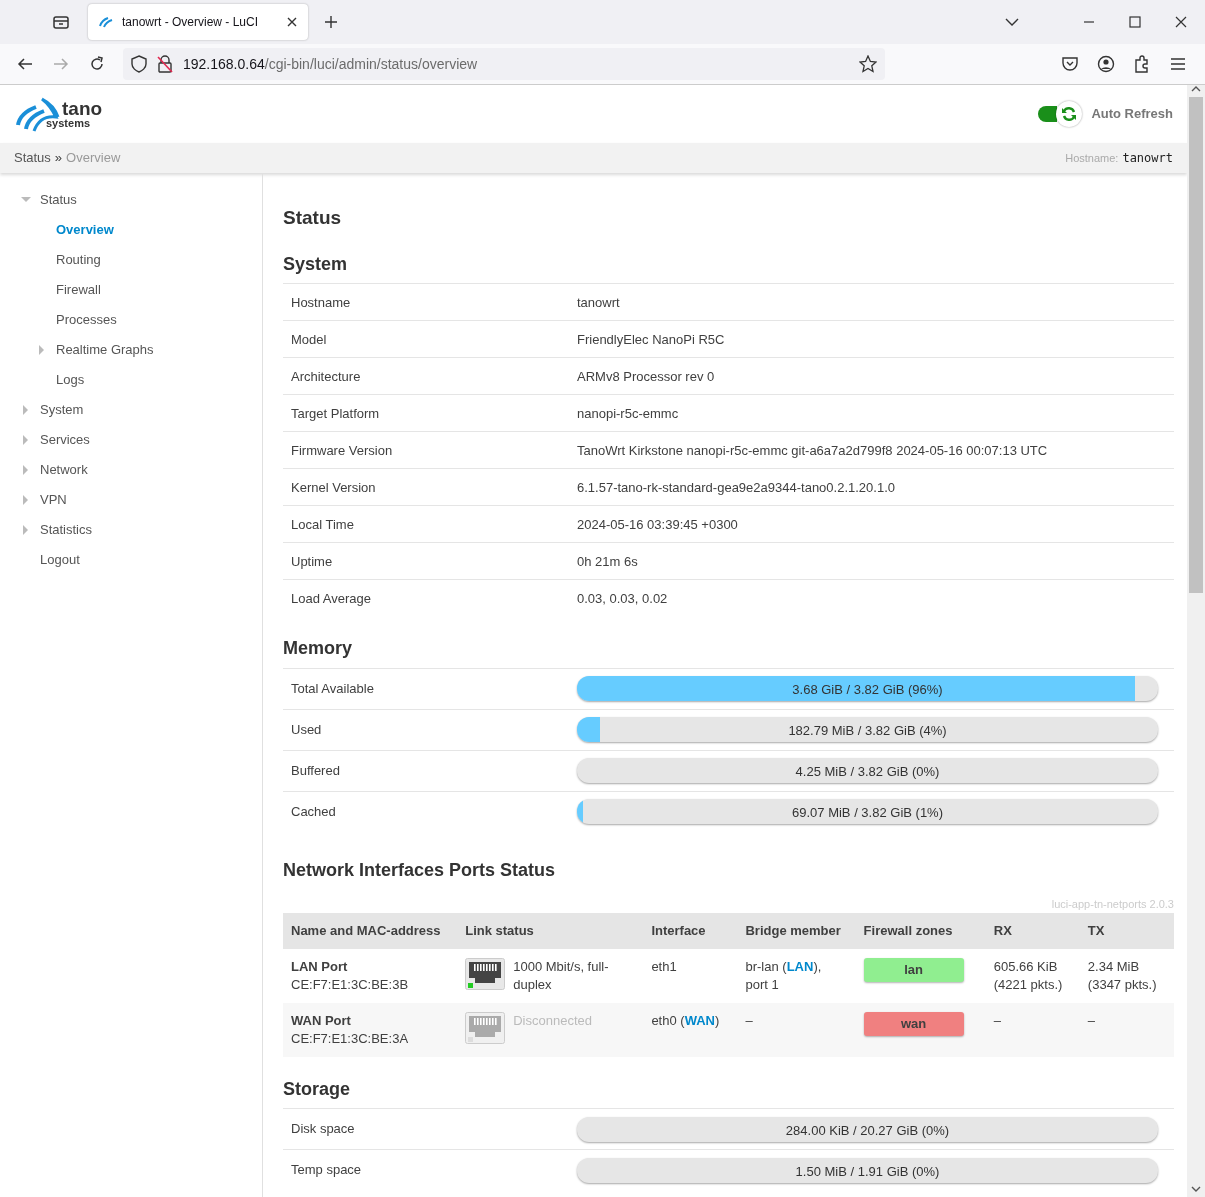 The height and width of the screenshot is (1197, 1205). What do you see at coordinates (690, 931) in the screenshot?
I see `column-header: Interface` at bounding box center [690, 931].